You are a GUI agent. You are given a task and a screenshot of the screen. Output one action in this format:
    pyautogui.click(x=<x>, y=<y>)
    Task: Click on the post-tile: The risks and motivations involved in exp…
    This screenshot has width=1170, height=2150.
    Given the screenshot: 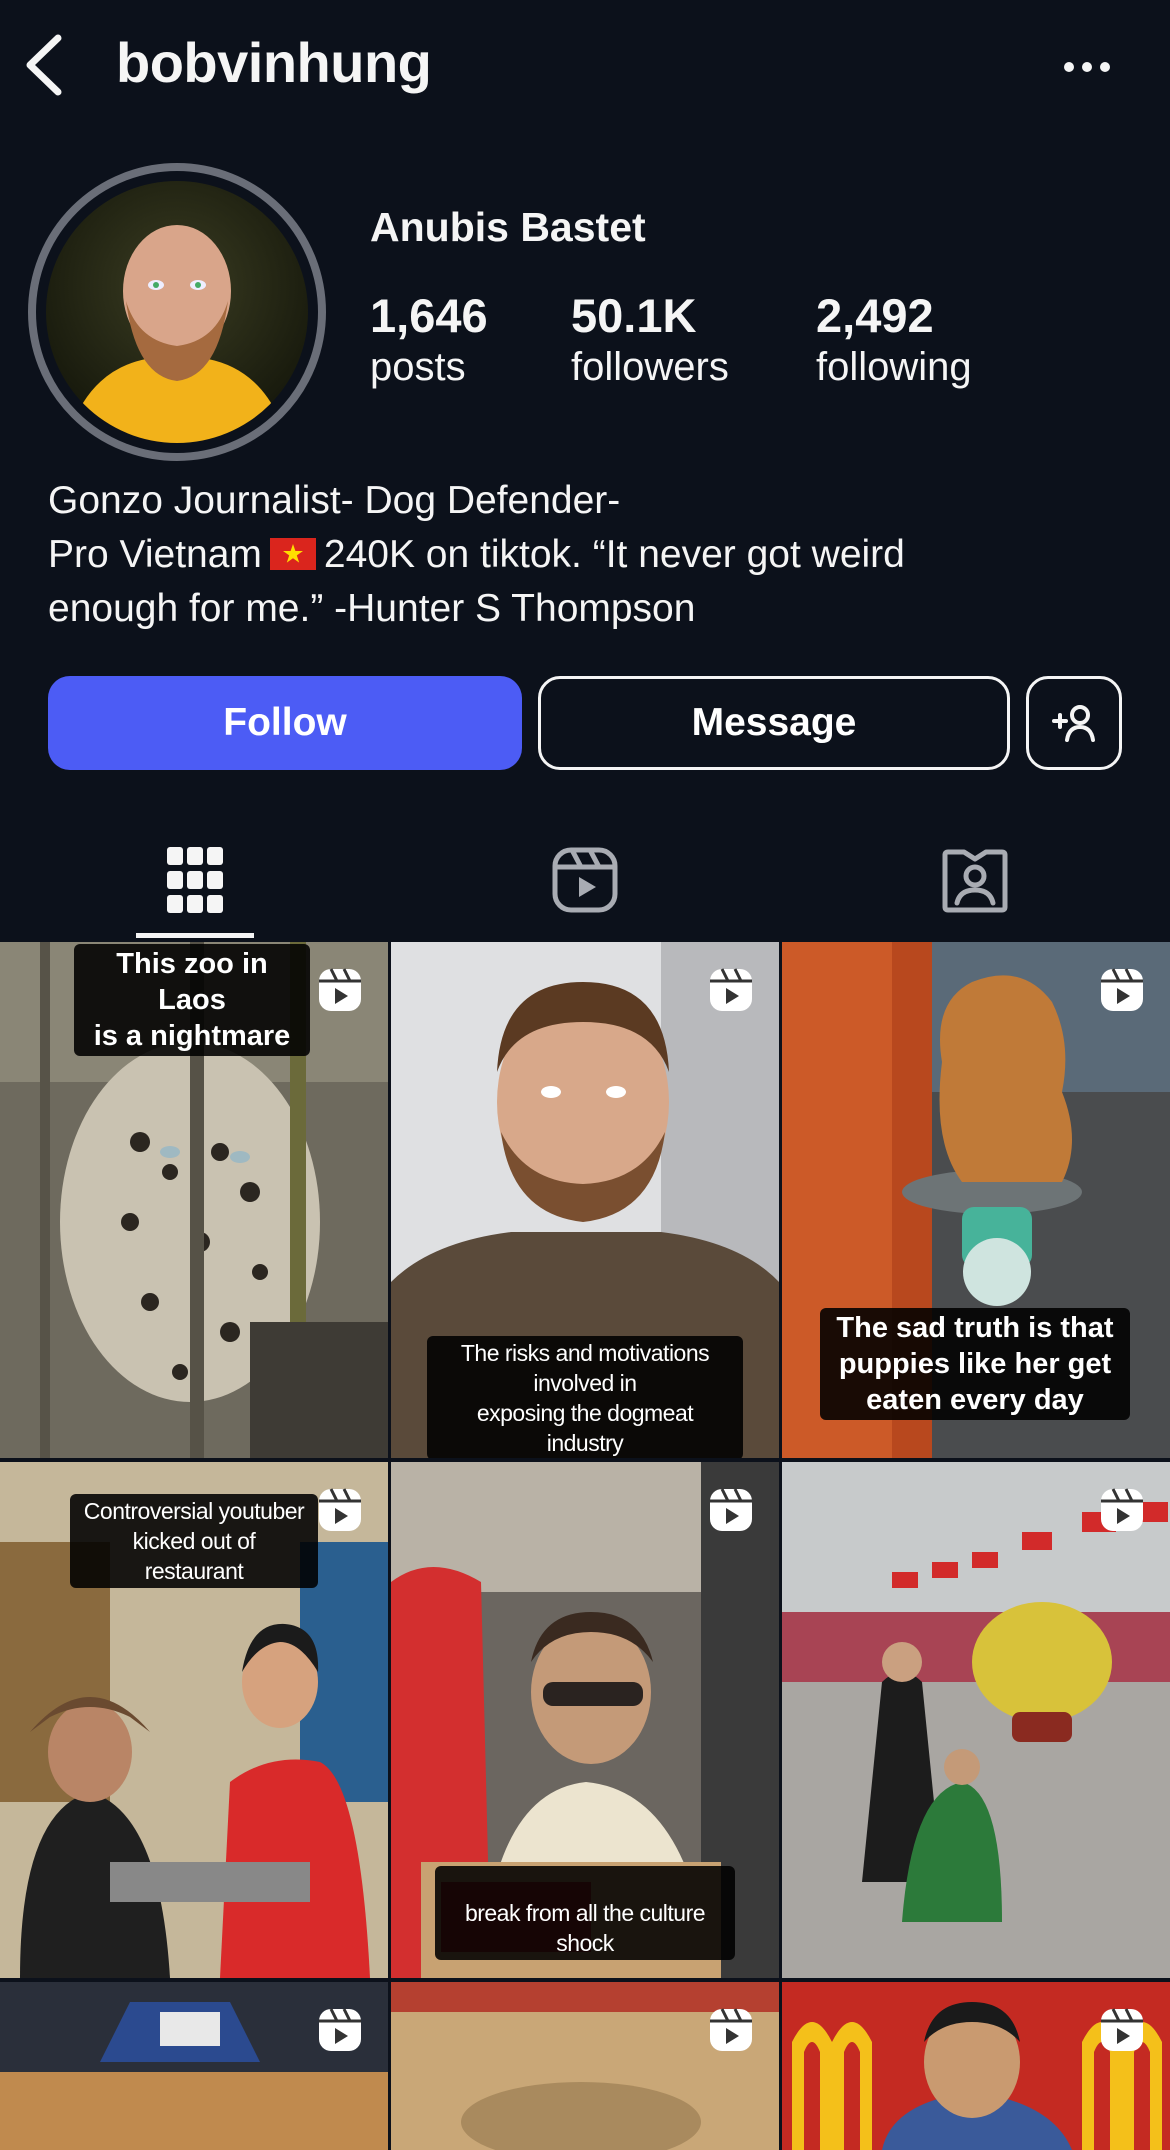 What is the action you would take?
    pyautogui.click(x=585, y=1200)
    